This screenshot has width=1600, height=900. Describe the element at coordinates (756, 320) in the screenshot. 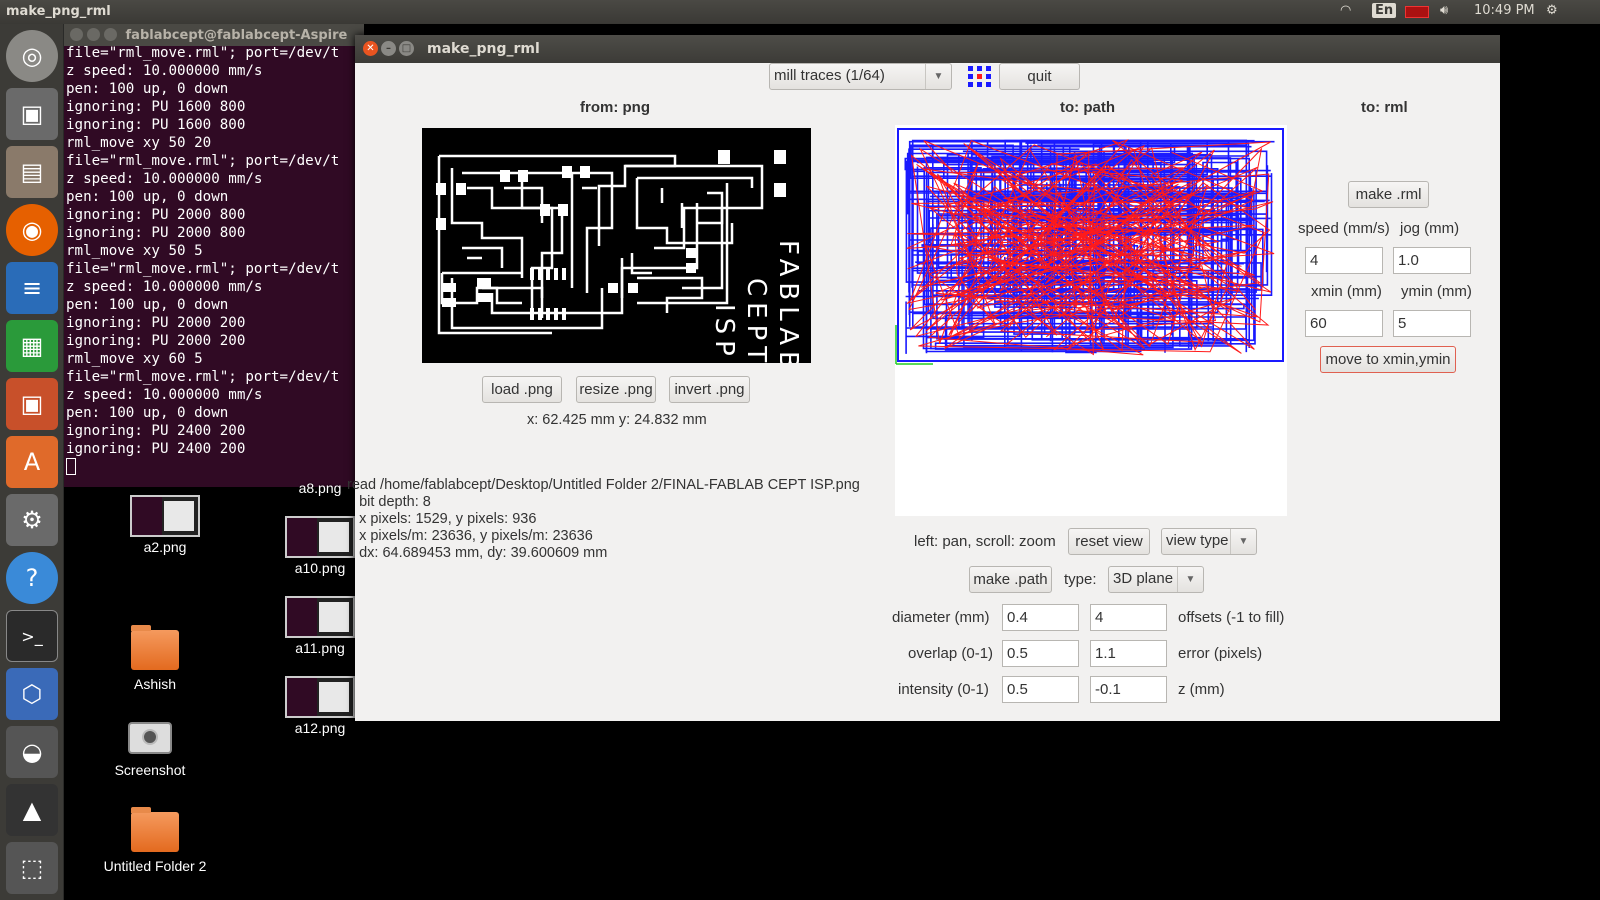

I see `pcb-label-cept: CEPT` at that location.